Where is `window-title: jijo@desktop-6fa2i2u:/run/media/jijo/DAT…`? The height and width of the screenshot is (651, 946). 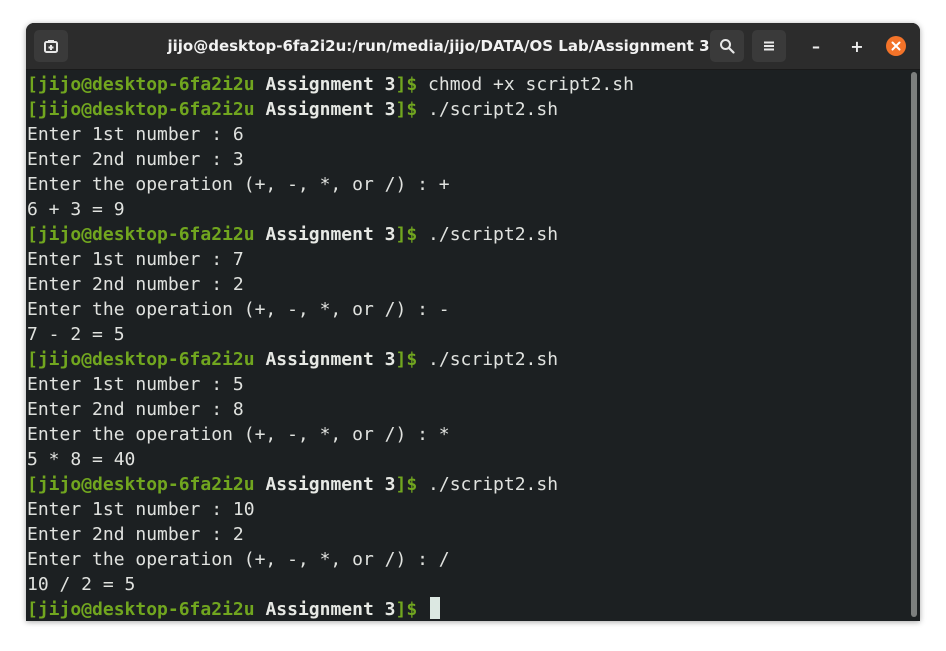 window-title: jijo@desktop-6fa2i2u:/run/media/jijo/DAT… is located at coordinates (438, 46).